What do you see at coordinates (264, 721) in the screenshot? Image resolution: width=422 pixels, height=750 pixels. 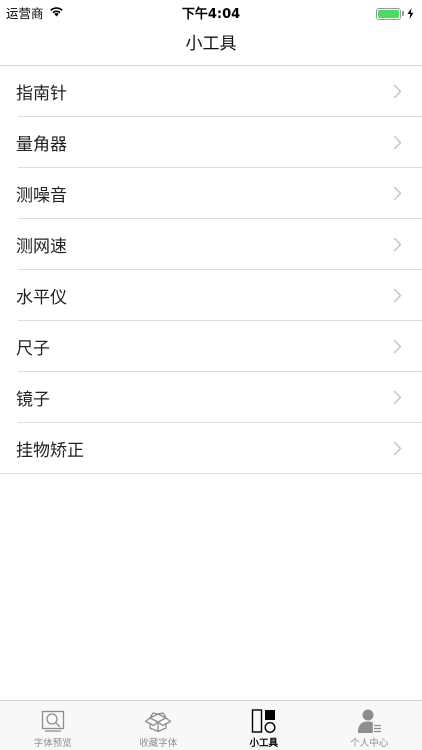 I see `tools-icon` at bounding box center [264, 721].